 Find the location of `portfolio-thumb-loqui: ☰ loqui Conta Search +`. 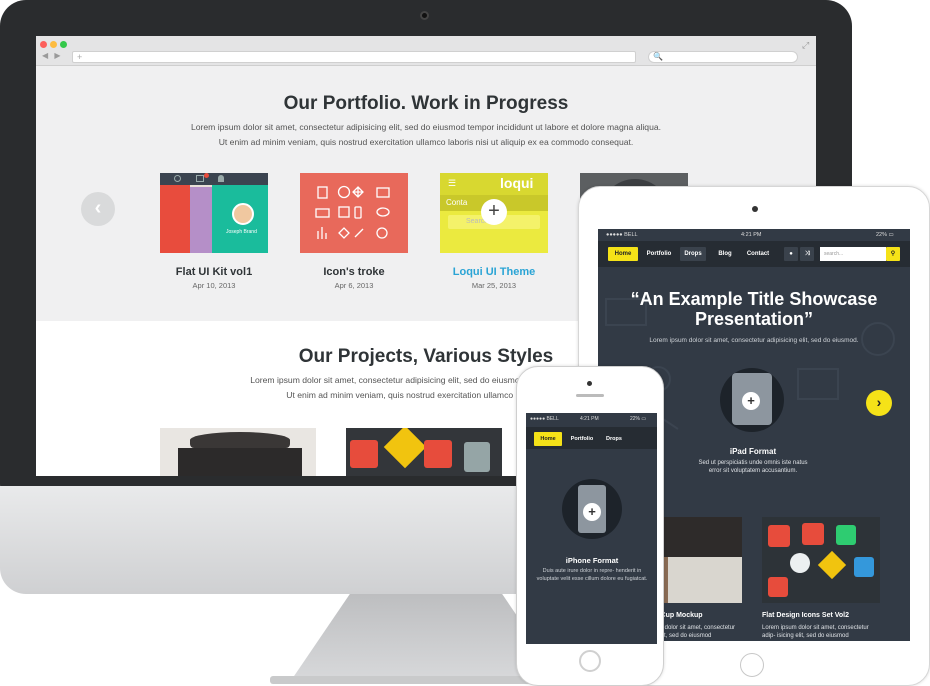

portfolio-thumb-loqui: ☰ loqui Conta Search + is located at coordinates (494, 213).